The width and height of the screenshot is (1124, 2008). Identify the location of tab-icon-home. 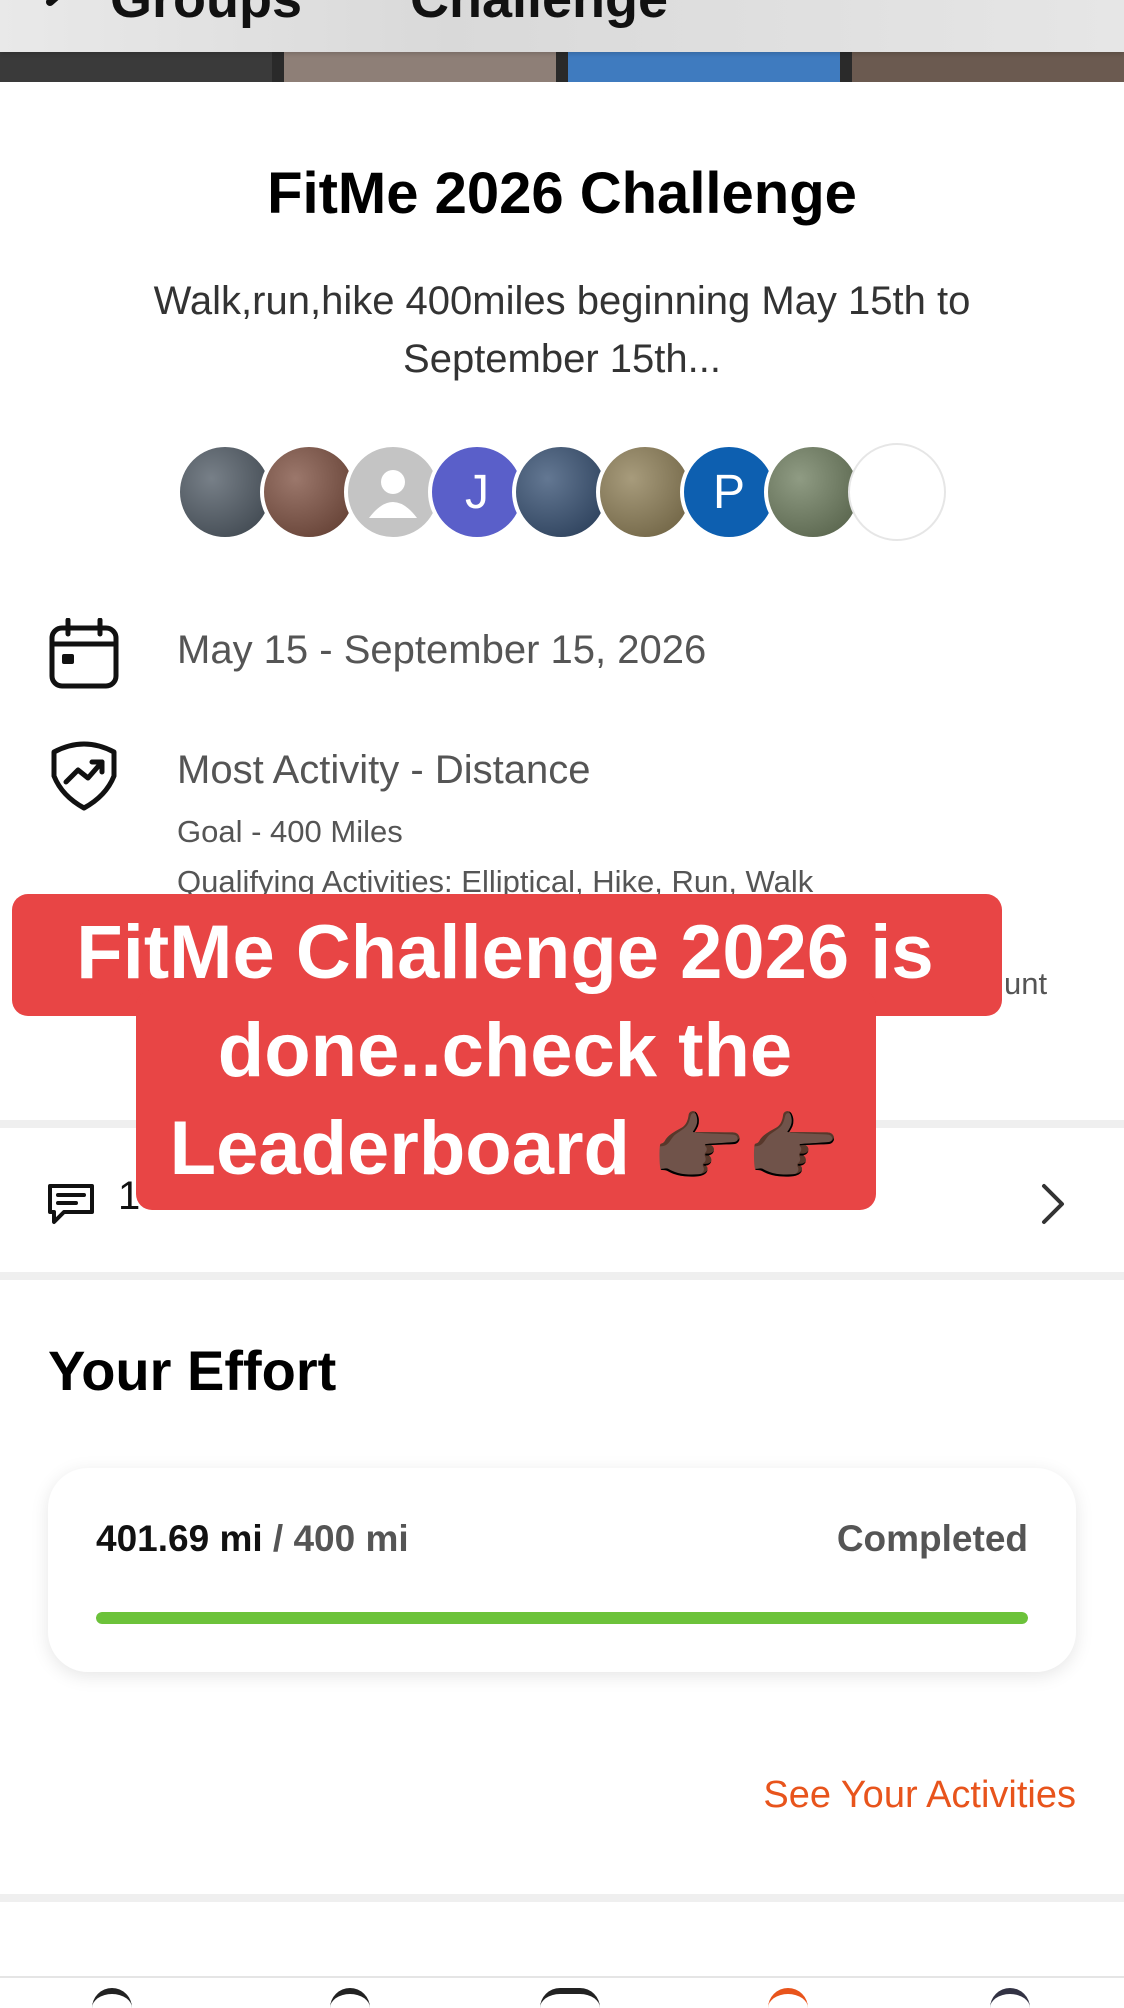
(112, 1998).